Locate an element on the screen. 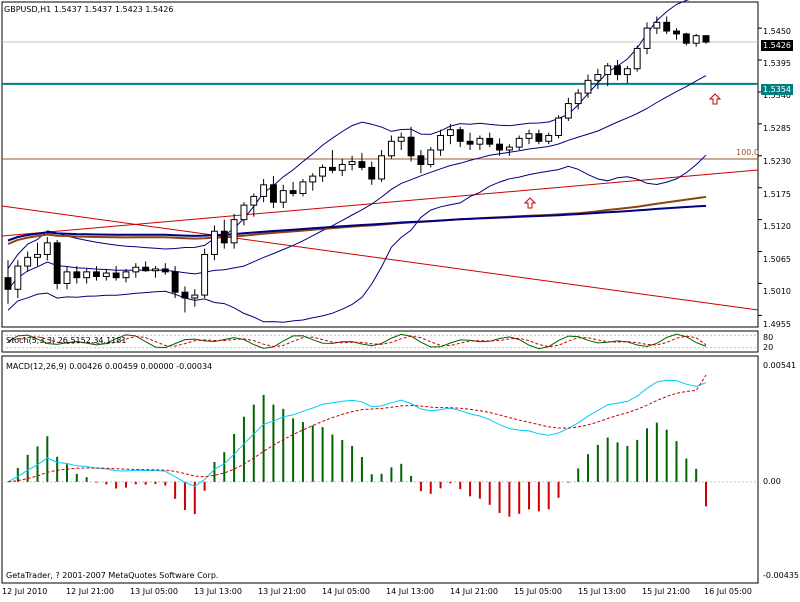 The image size is (800, 602). hline-price-tag: 1.5354 is located at coordinates (777, 89).